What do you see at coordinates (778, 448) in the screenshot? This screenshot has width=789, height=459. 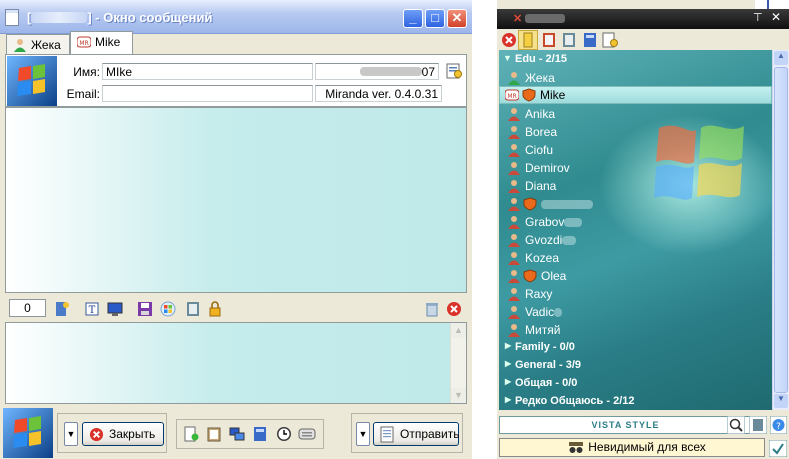 I see `checkmark-icon` at bounding box center [778, 448].